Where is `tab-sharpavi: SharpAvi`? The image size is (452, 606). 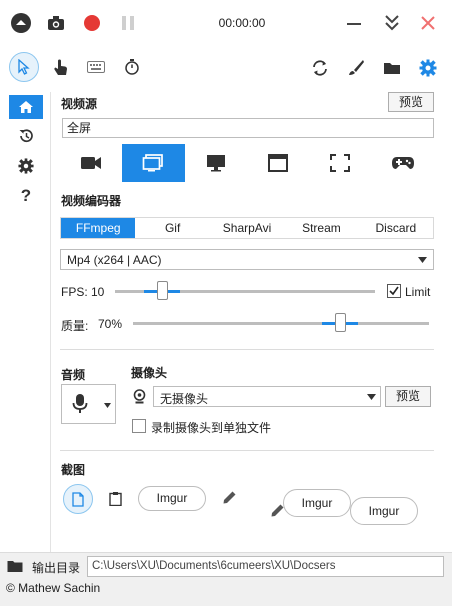 tab-sharpavi: SharpAvi is located at coordinates (247, 228).